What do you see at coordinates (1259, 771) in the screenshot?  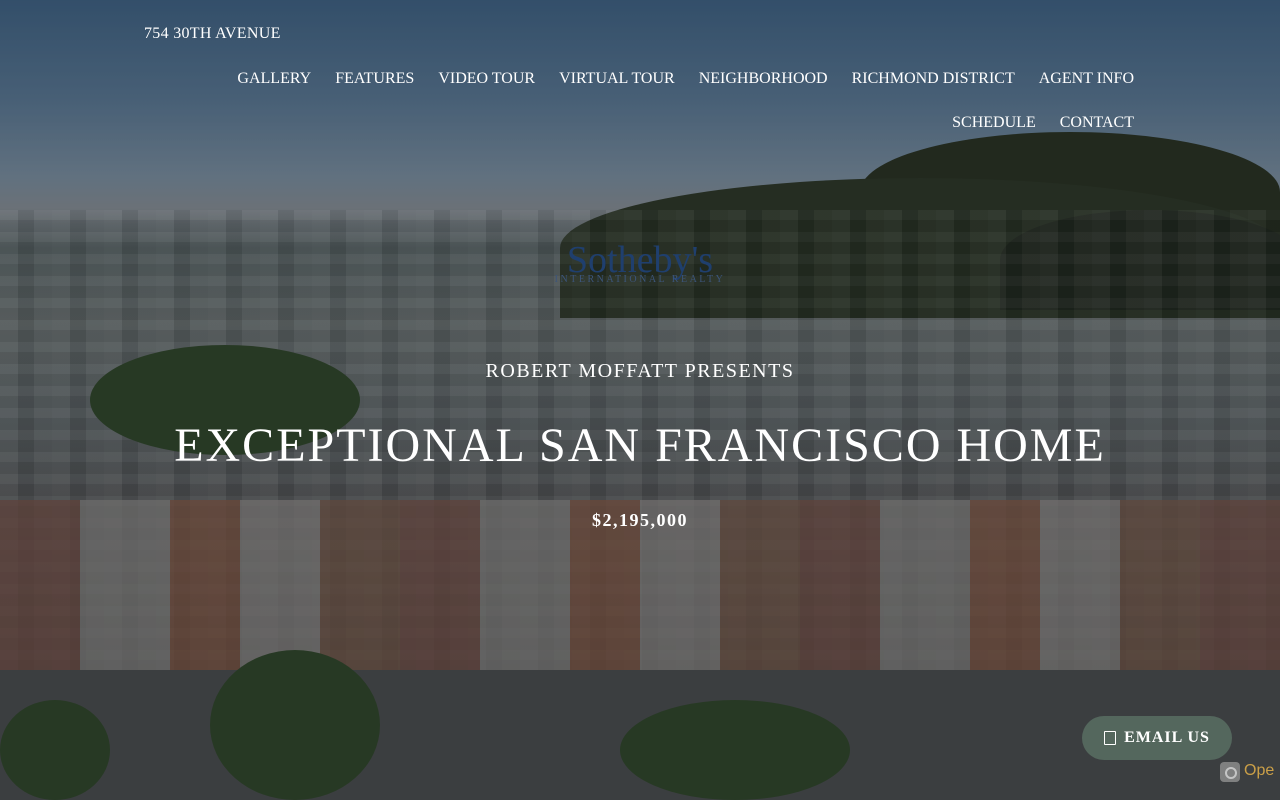 I see `corner-badge-text: Ope` at bounding box center [1259, 771].